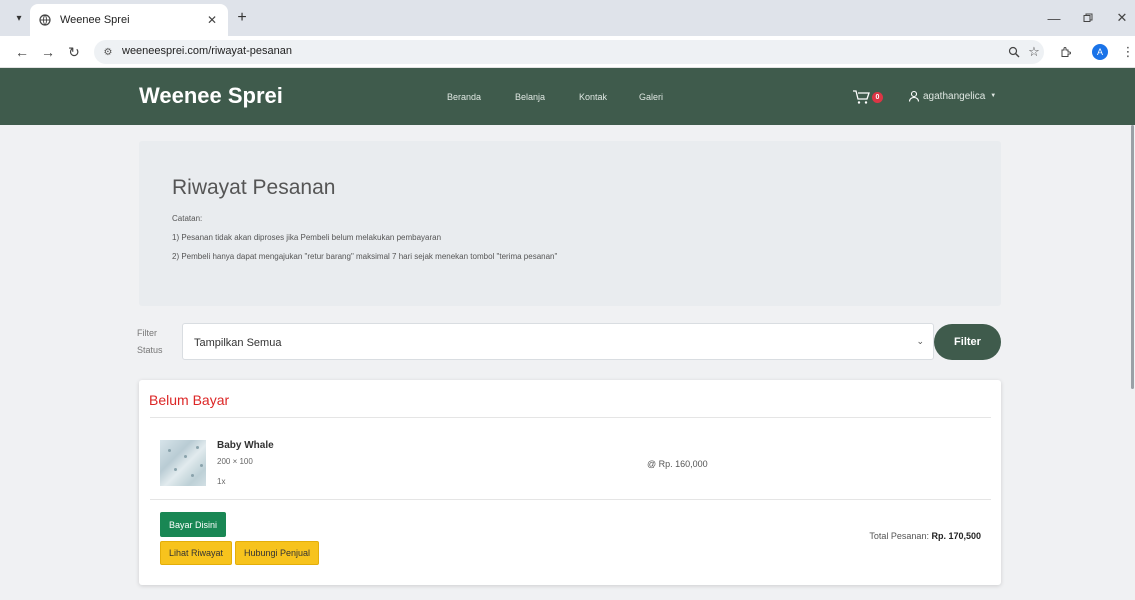 This screenshot has height=600, width=1135. I want to click on filter-label: Filter, so click(147, 333).